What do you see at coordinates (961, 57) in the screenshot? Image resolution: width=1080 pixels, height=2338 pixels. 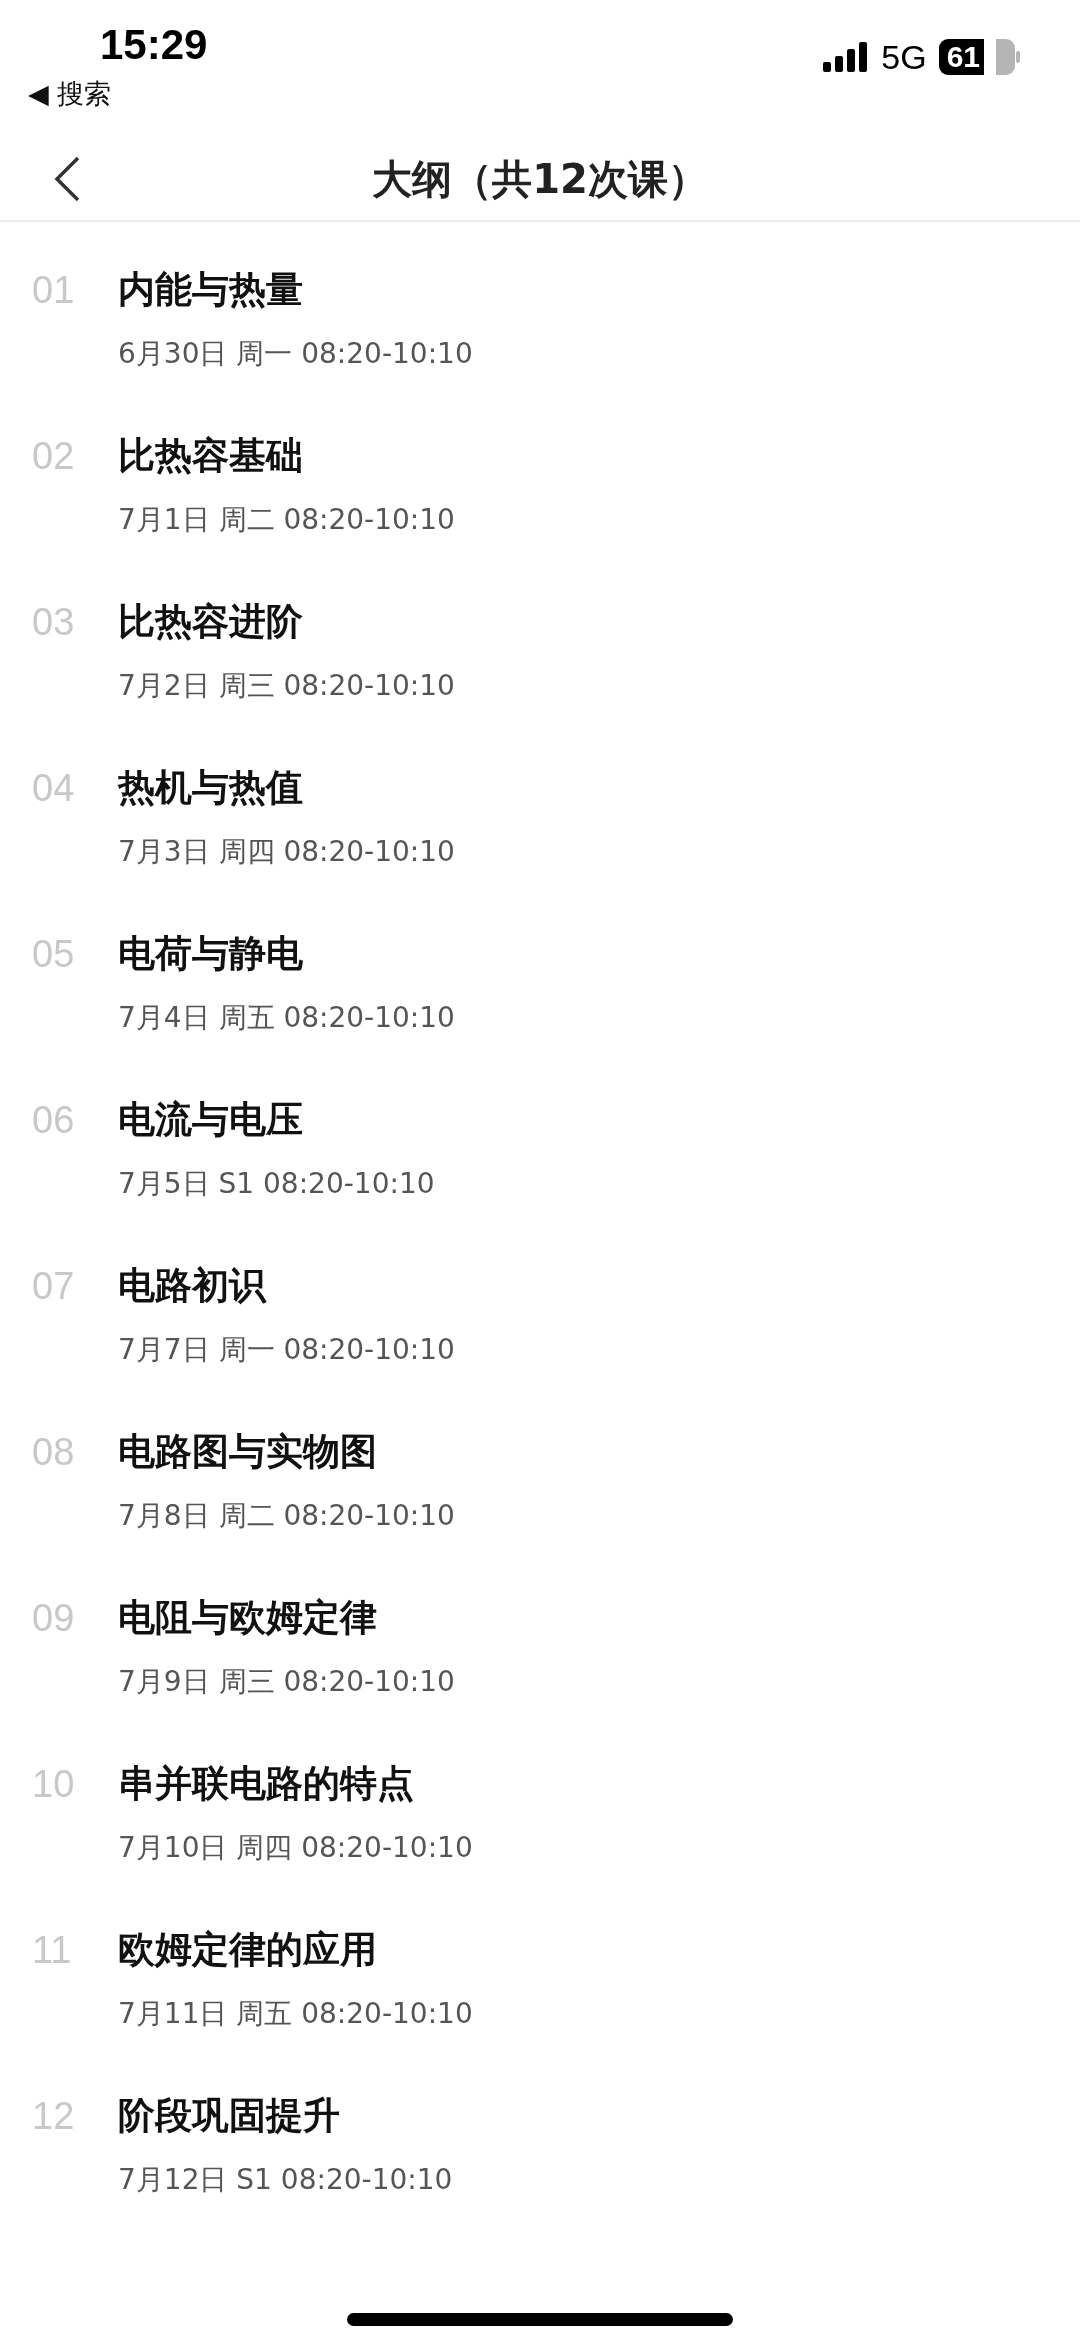 I see `battery-level: 61` at bounding box center [961, 57].